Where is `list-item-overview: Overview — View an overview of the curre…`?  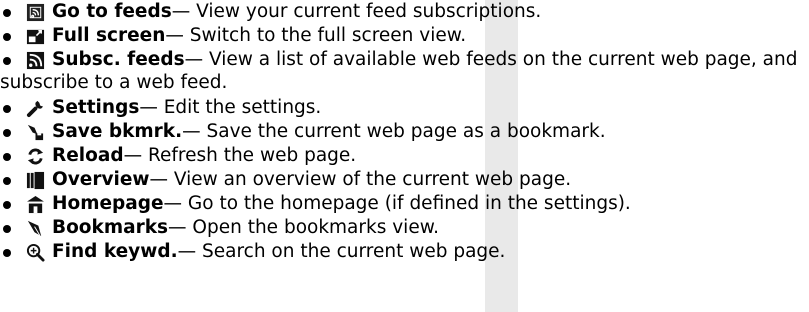 list-item-overview: Overview — View an overview of the curre… is located at coordinates (404, 180).